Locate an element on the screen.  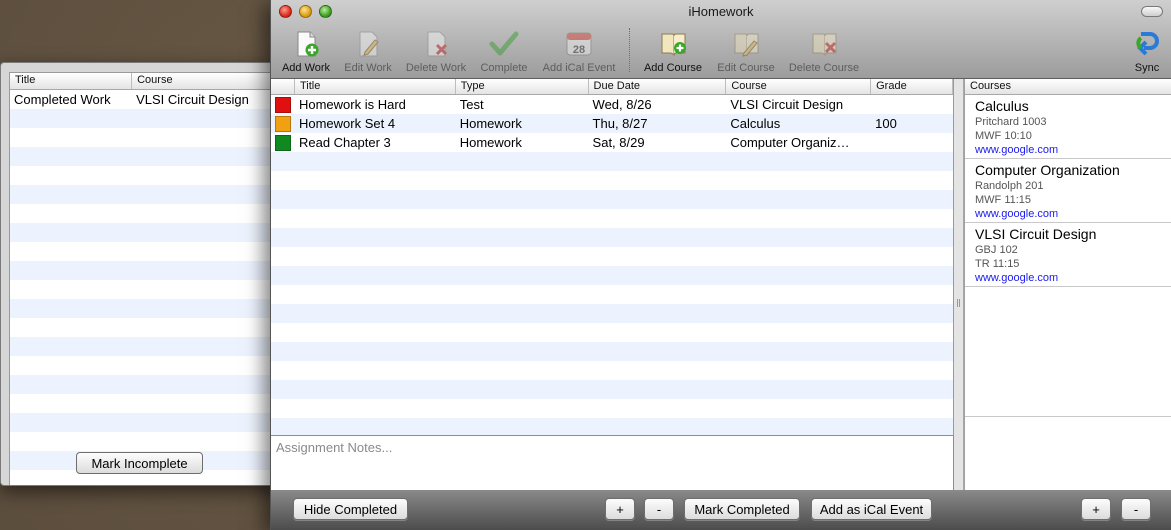
column-header-grade: Grade is located at coordinates (912, 86).